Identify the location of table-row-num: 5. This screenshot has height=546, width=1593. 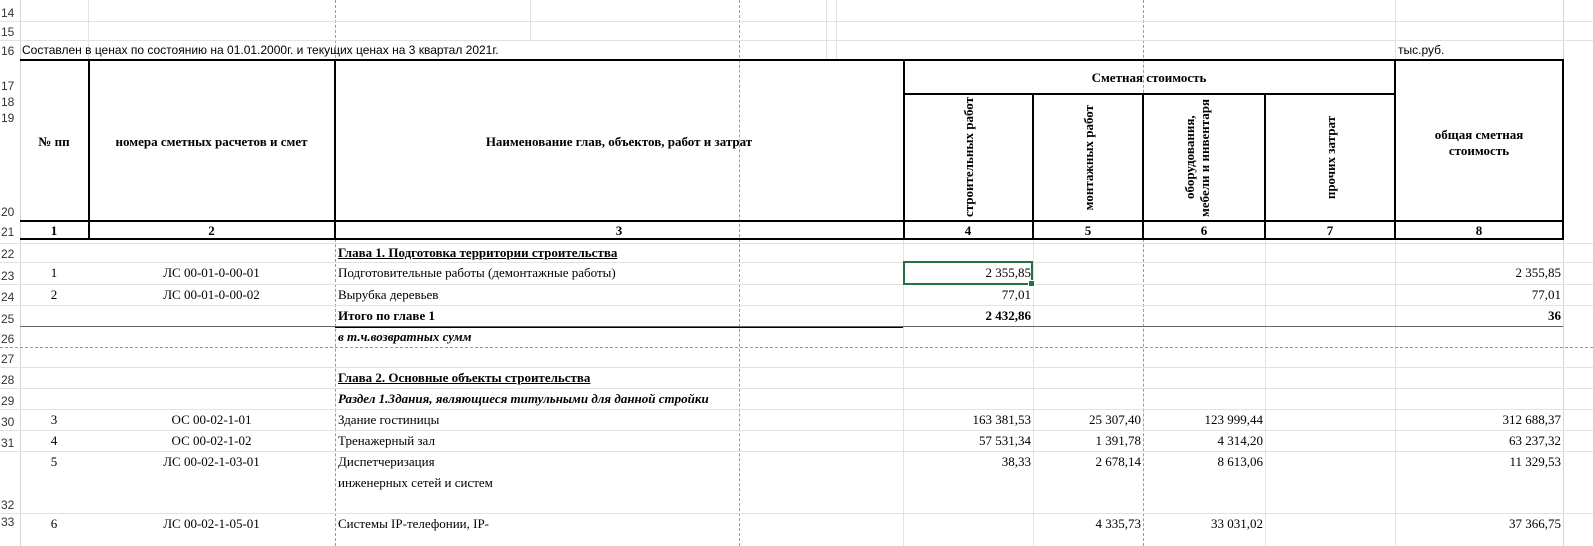
(54, 461).